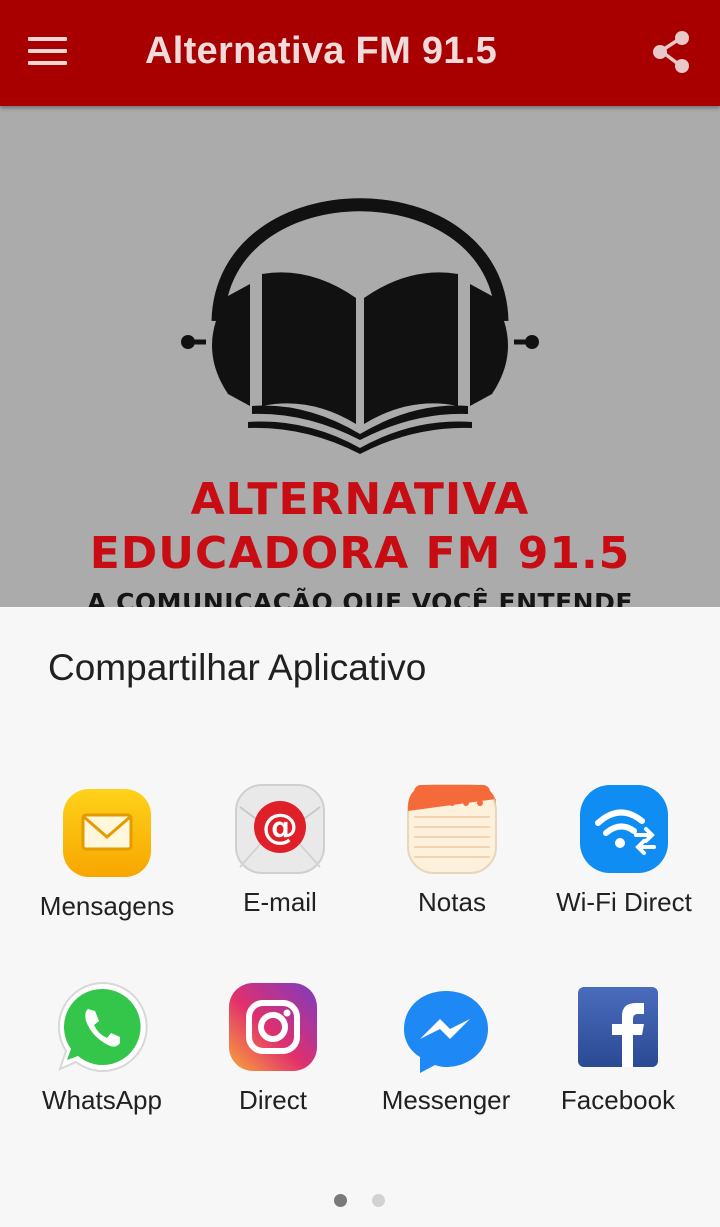  Describe the element at coordinates (360, 499) in the screenshot. I see `logo-title-line1: ALTERNATIVA` at that location.